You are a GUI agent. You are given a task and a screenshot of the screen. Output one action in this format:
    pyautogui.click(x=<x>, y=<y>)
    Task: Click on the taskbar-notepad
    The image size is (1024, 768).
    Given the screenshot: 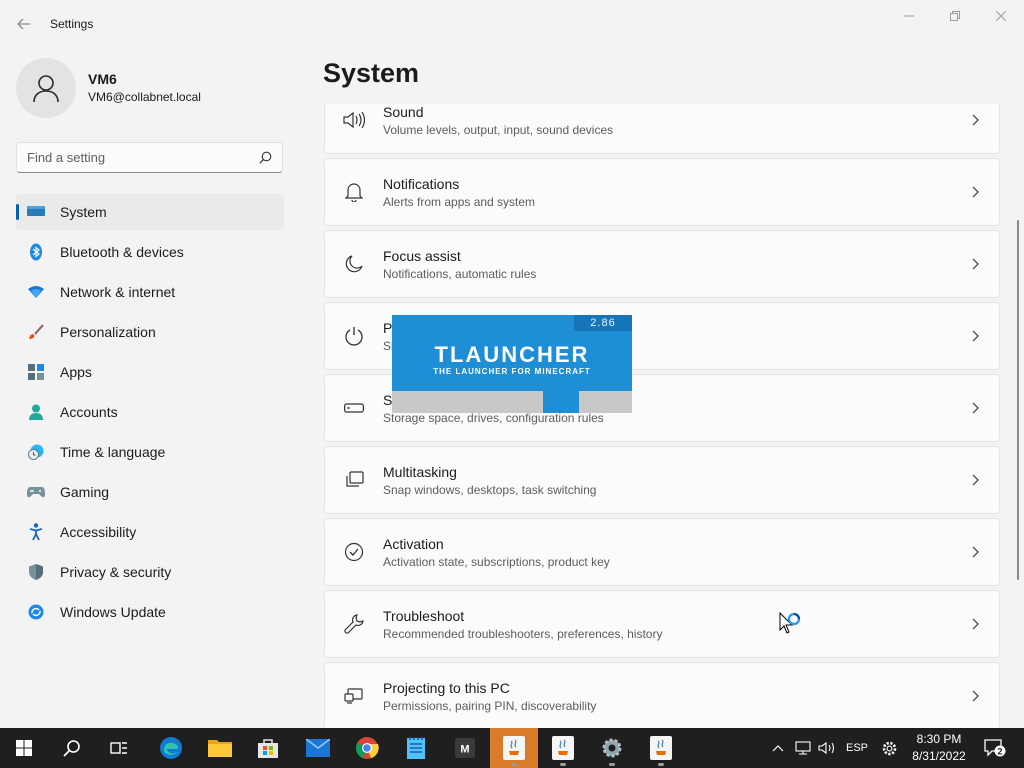 What is the action you would take?
    pyautogui.click(x=416, y=748)
    